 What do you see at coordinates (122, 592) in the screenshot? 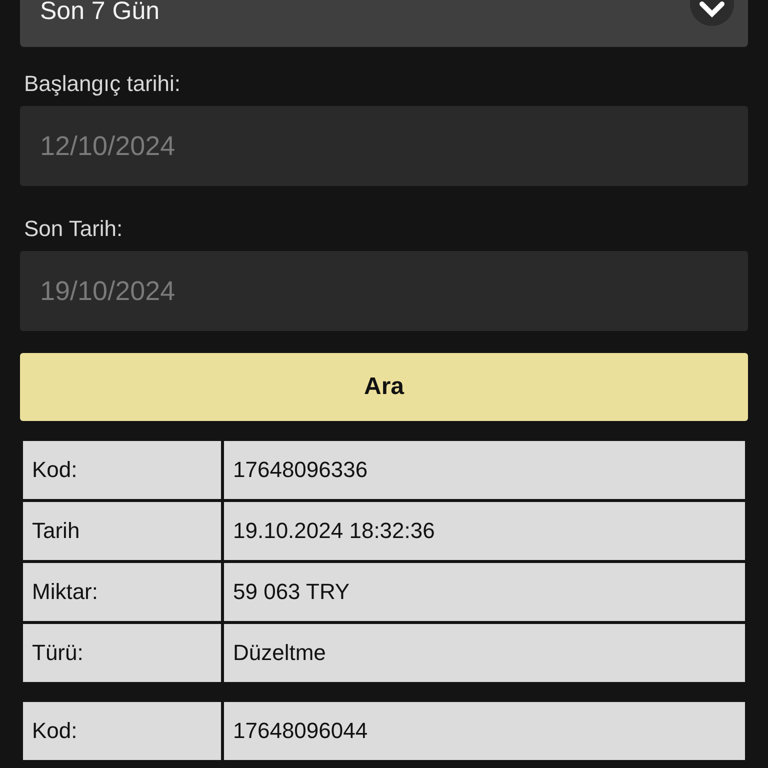
I see `table-cell: Miktar:` at bounding box center [122, 592].